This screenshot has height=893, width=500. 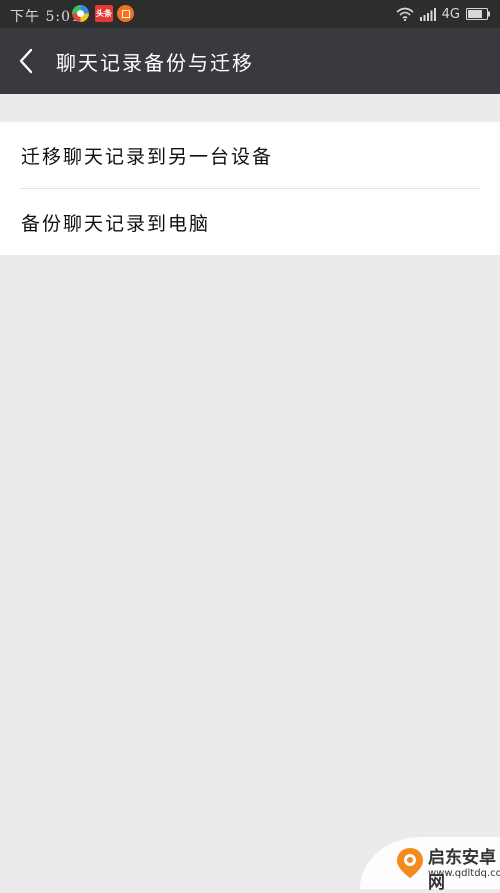 I want to click on menu-list: 迁移聊天记录到另一台设备 备份聊天记录到电脑, so click(x=250, y=188).